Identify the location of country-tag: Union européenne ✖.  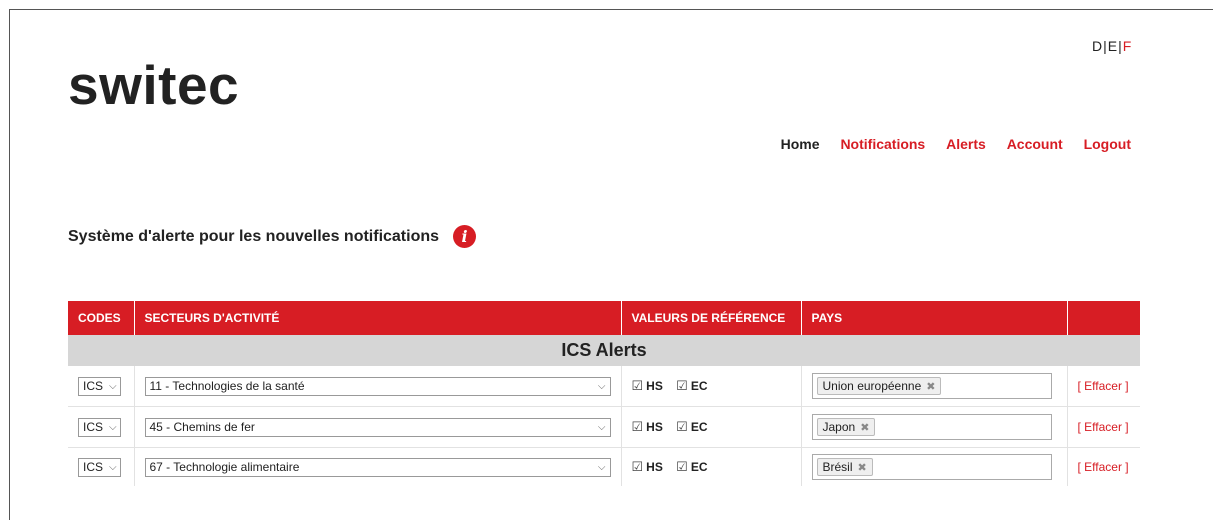
(879, 386).